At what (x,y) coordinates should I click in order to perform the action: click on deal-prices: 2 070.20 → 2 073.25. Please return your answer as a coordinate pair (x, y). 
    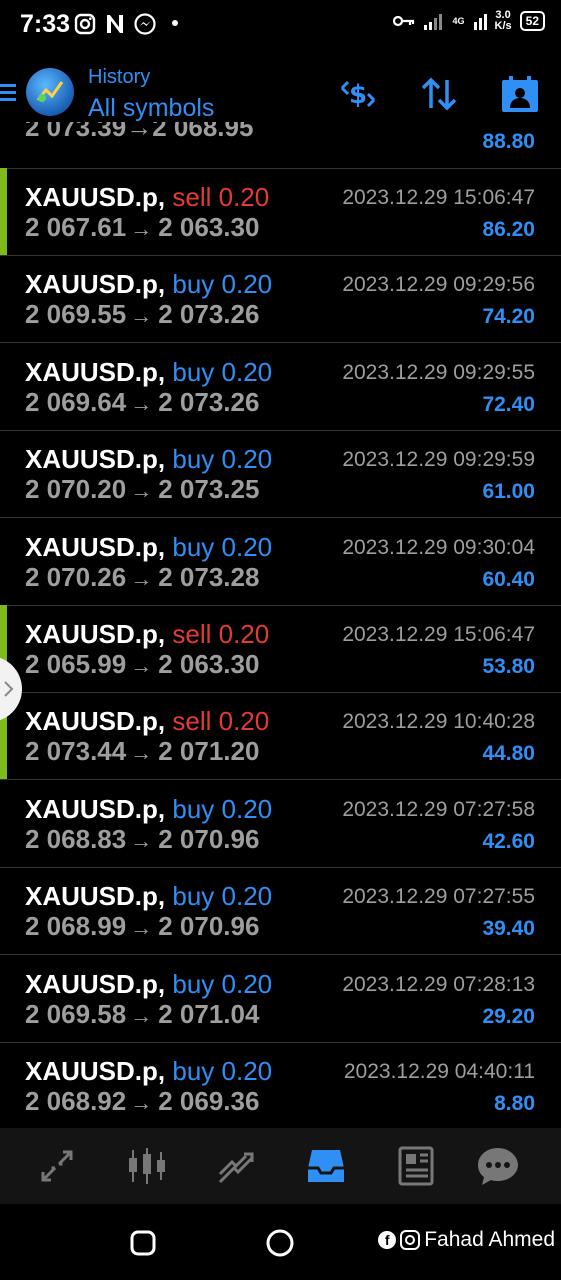
    Looking at the image, I should click on (142, 489).